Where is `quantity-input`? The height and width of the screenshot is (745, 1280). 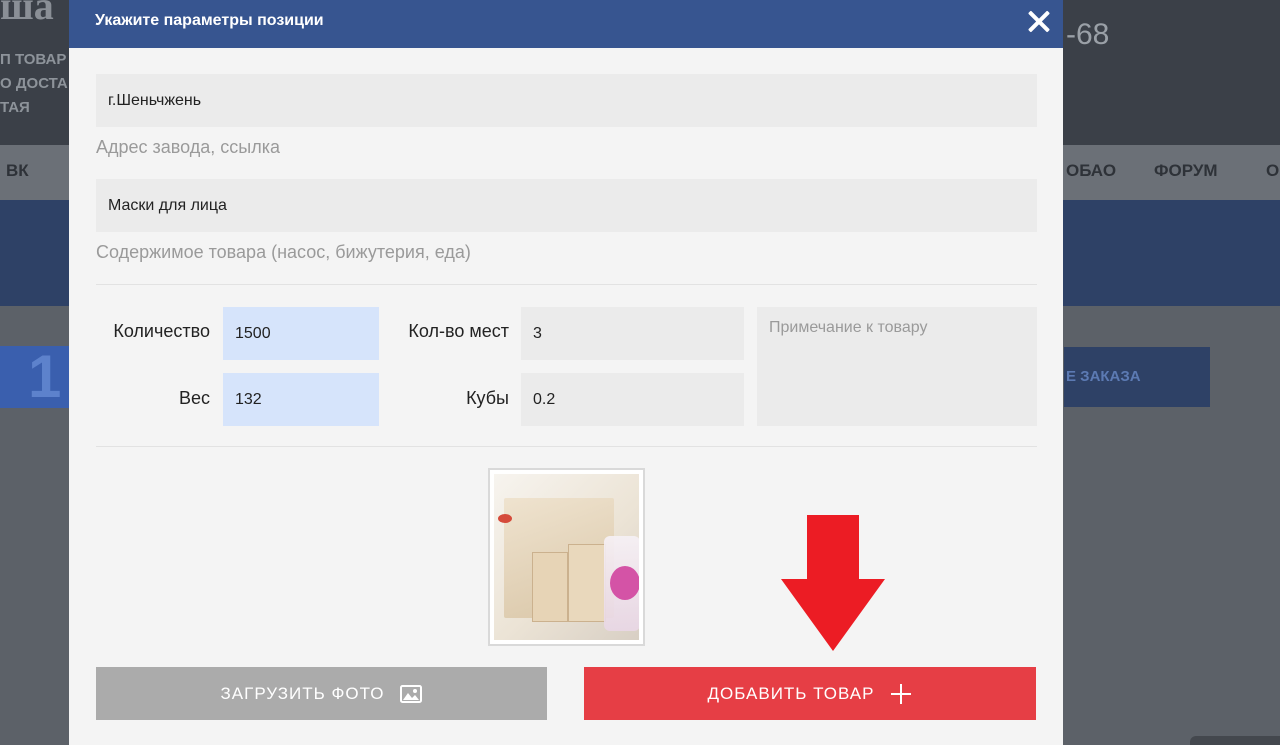
quantity-input is located at coordinates (301, 333).